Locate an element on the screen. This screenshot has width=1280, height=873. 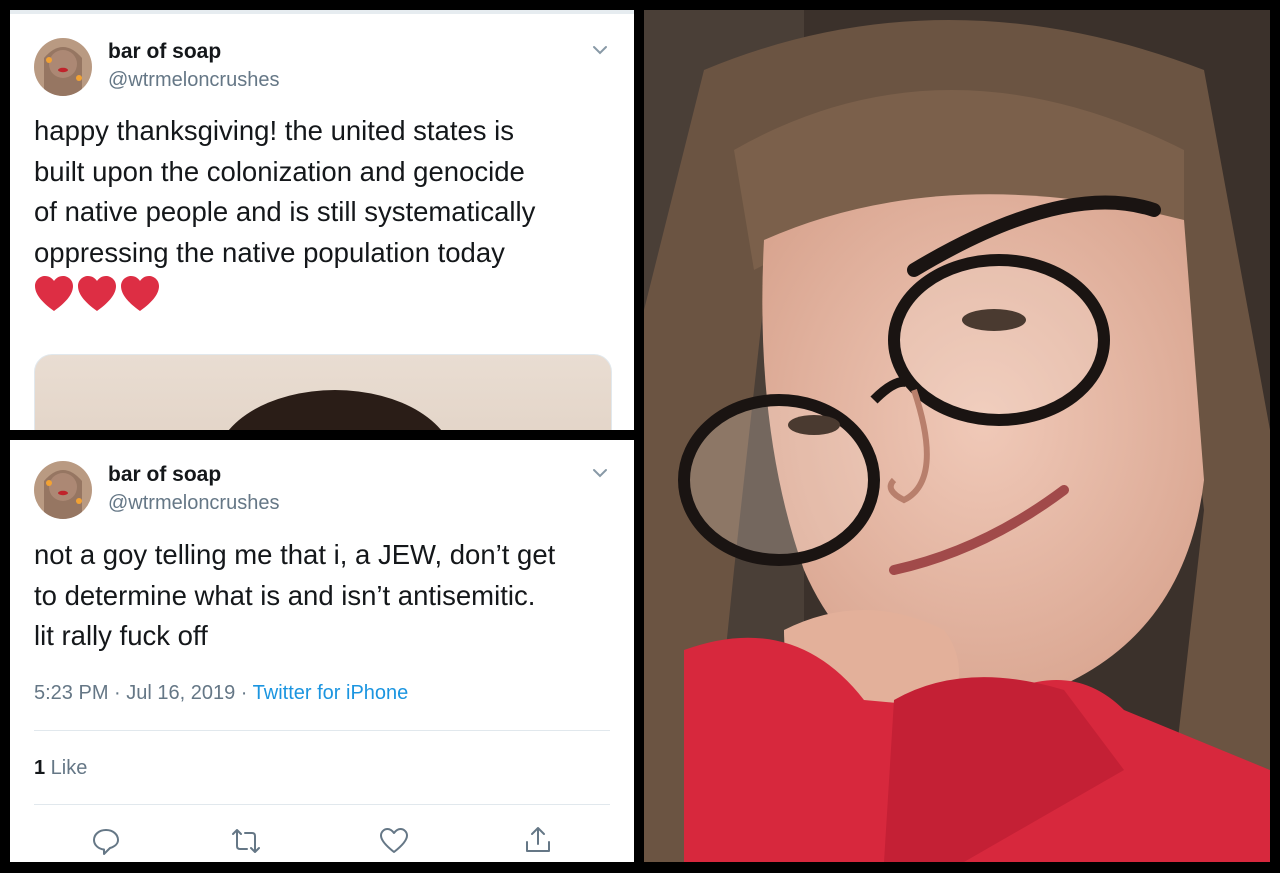
tweet-source-link: Twitter for iPhone is located at coordinates (331, 693).